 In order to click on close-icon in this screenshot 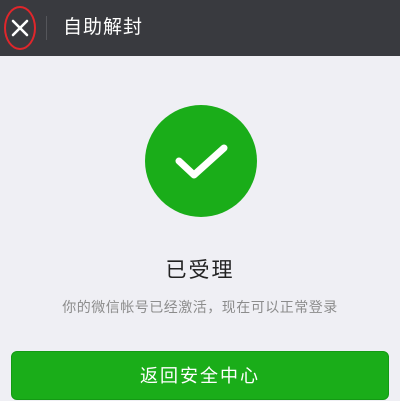, I will do `click(20, 28)`.